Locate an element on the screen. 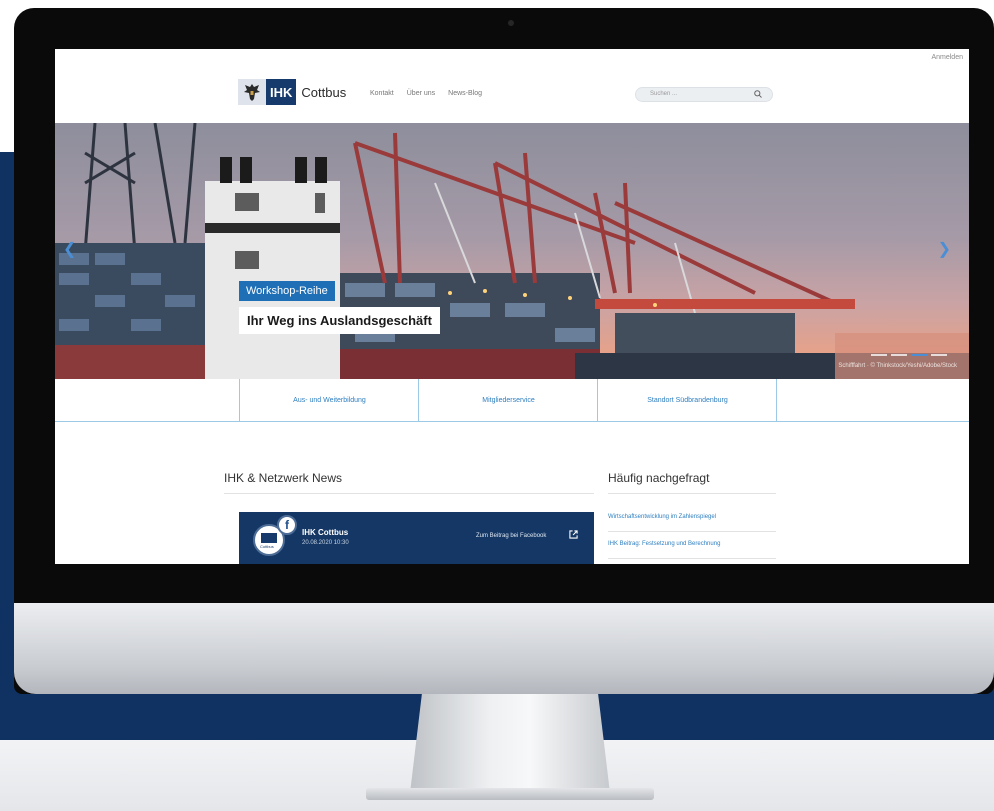 The width and height of the screenshot is (994, 811). hero-badge: Workshop-Reihe is located at coordinates (287, 291).